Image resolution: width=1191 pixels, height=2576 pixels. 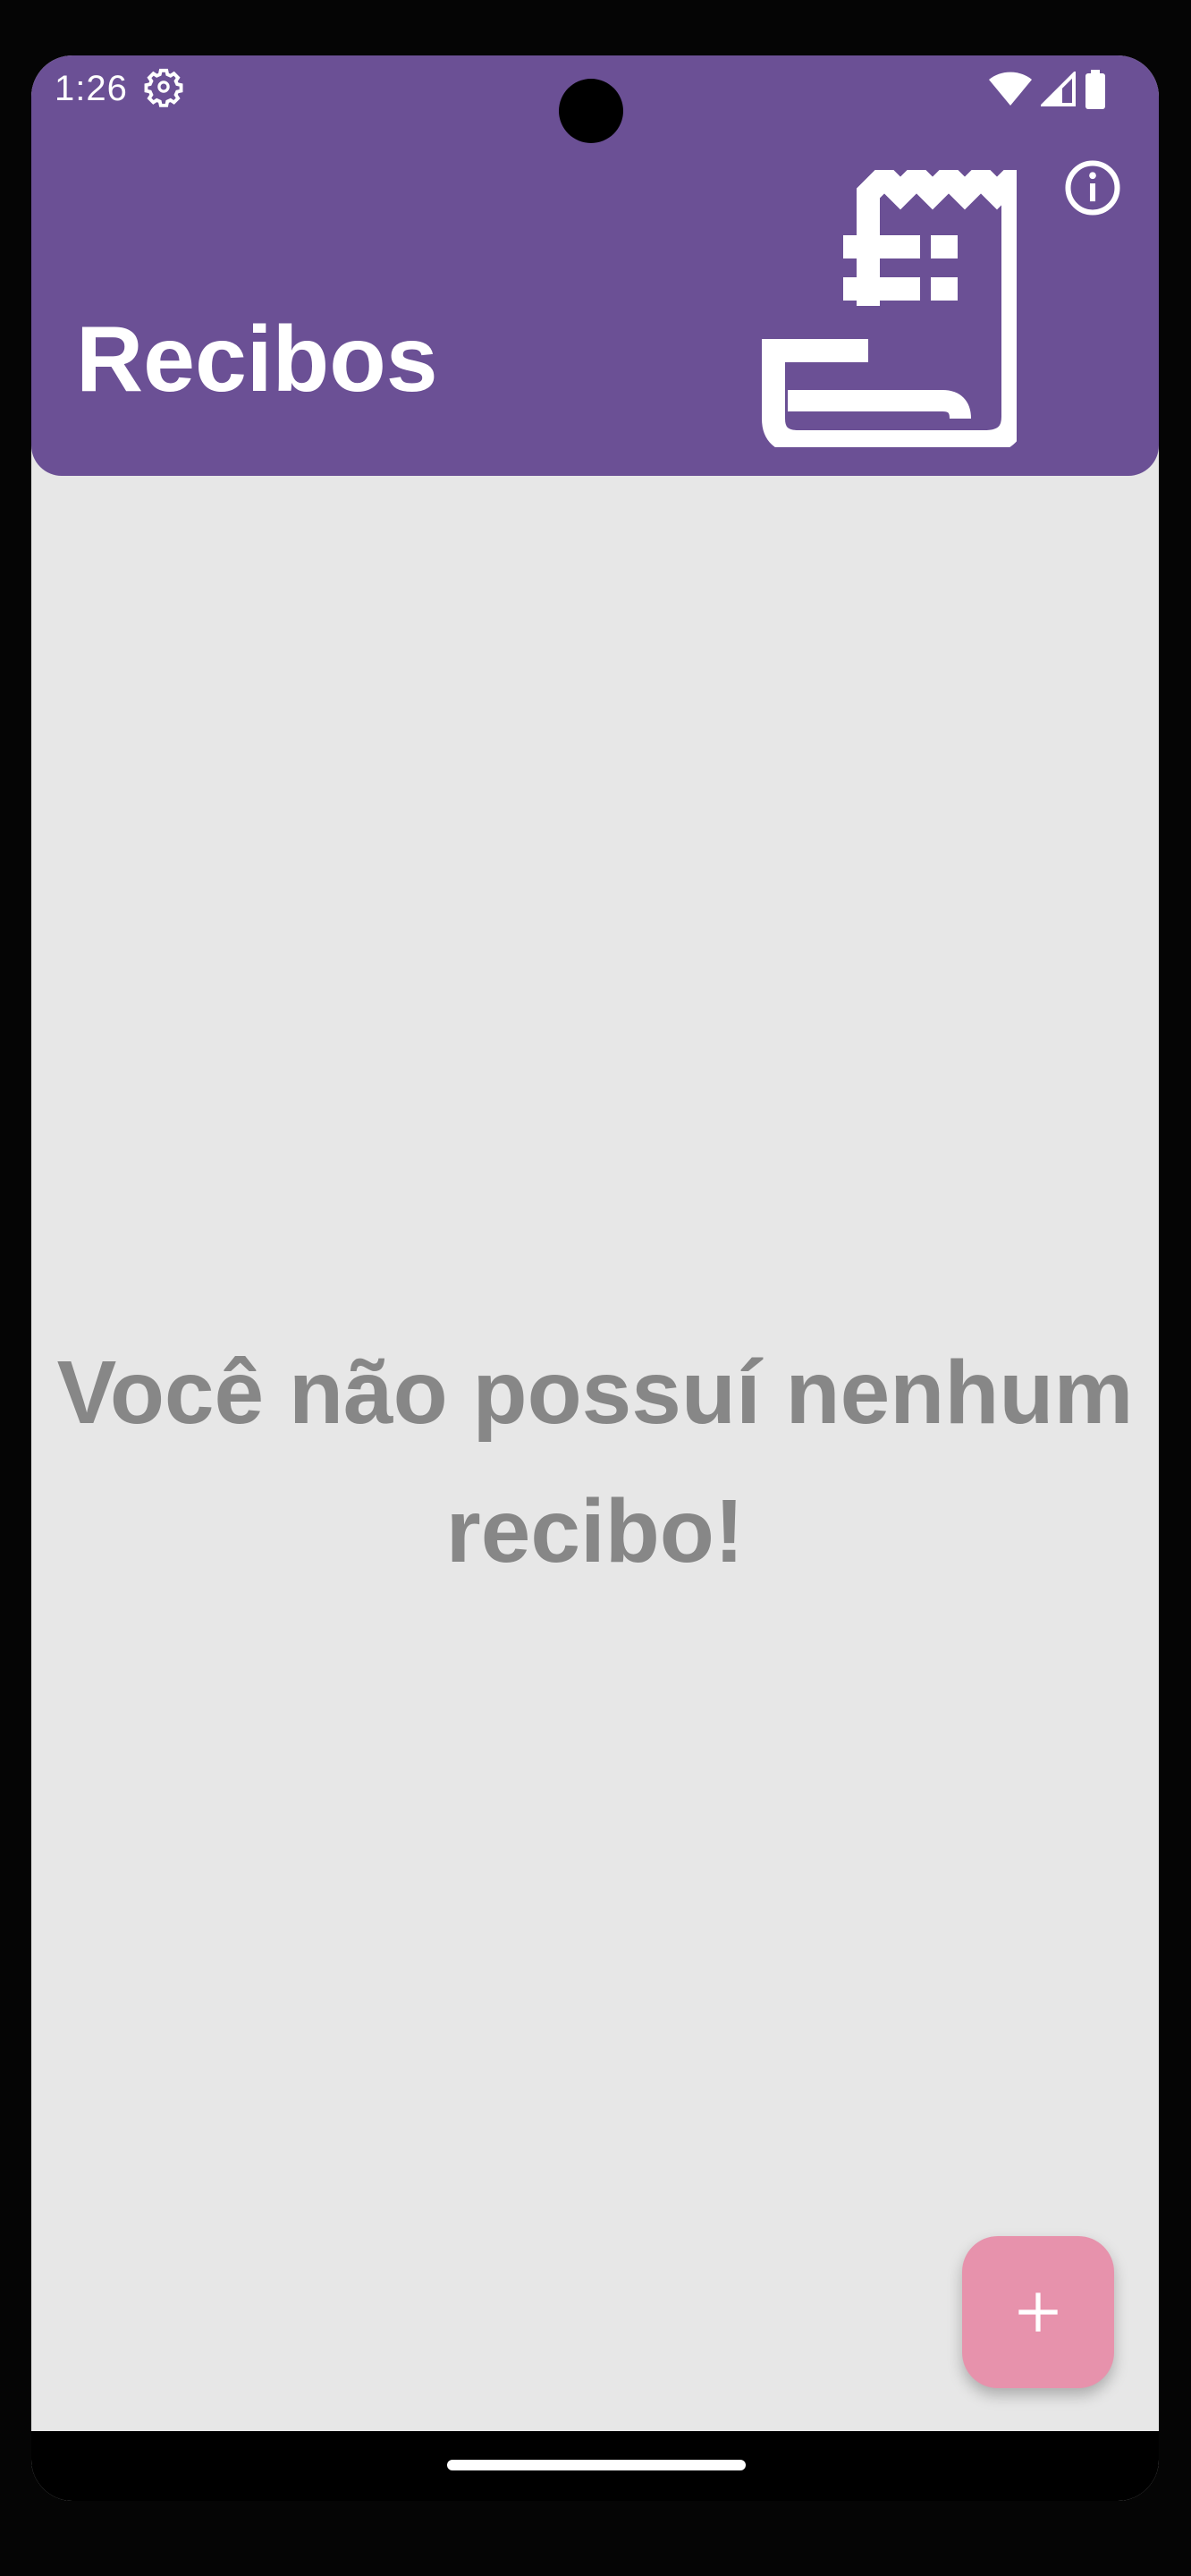 I want to click on wifi-icon, so click(x=1010, y=89).